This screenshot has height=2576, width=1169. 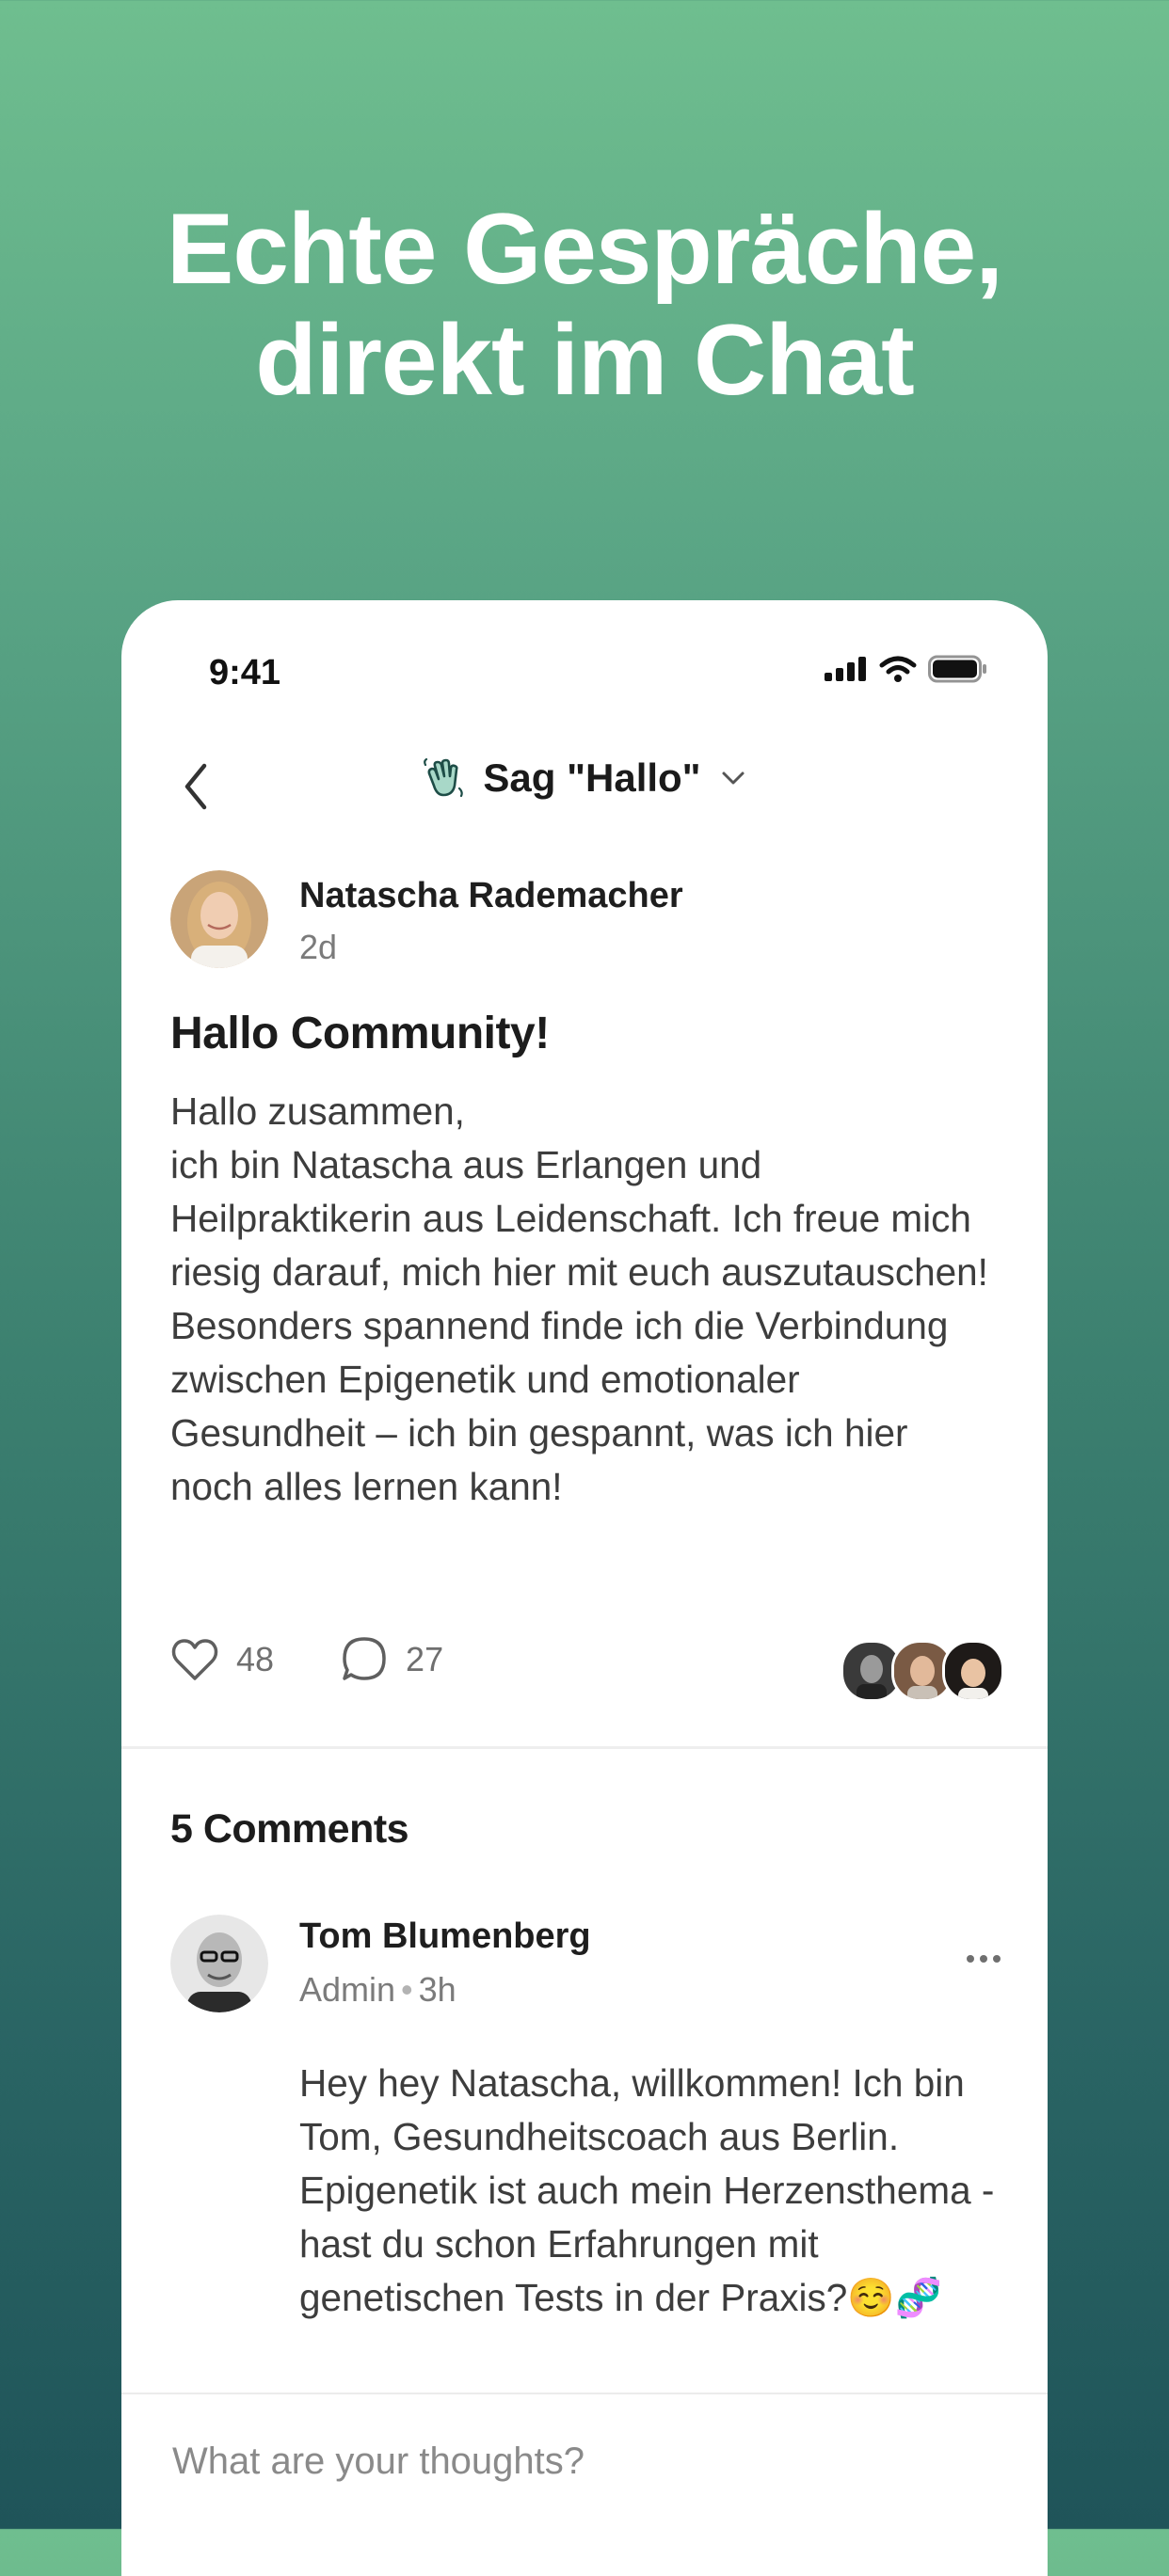 What do you see at coordinates (957, 669) in the screenshot?
I see `battery-icon` at bounding box center [957, 669].